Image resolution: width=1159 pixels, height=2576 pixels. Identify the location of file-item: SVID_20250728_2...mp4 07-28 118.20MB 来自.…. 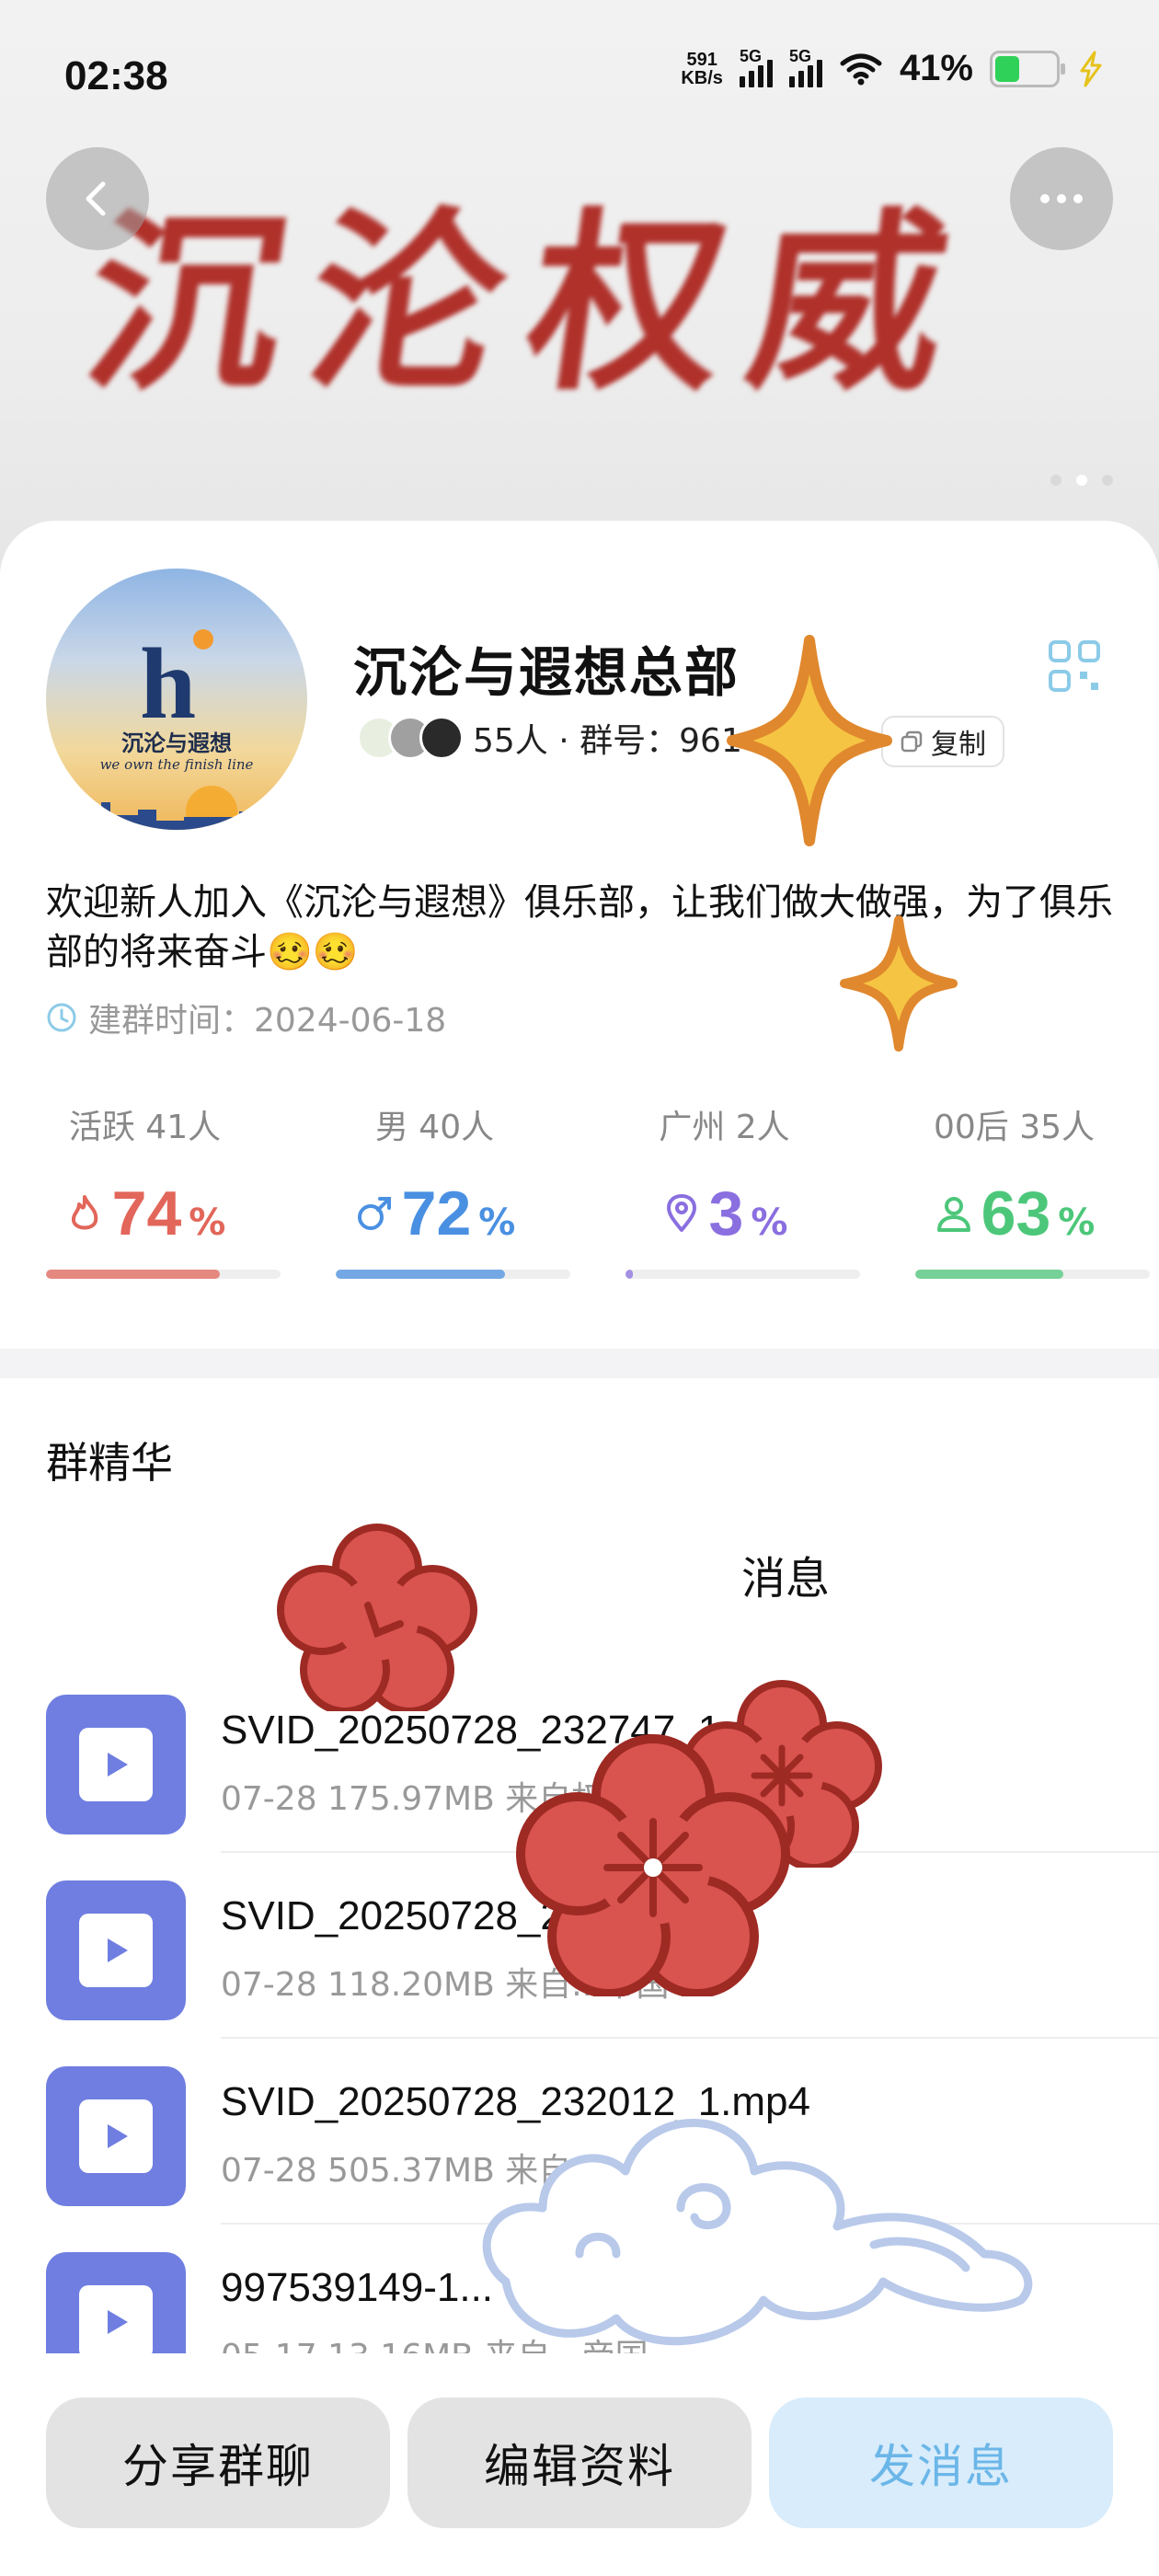
(579, 1946).